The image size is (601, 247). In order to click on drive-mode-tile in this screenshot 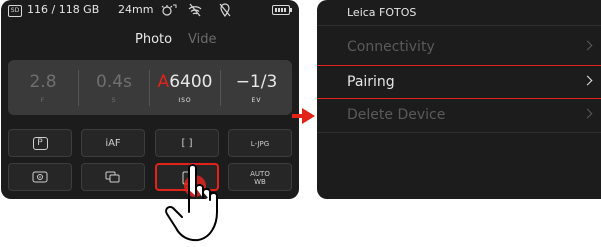, I will do `click(113, 177)`.